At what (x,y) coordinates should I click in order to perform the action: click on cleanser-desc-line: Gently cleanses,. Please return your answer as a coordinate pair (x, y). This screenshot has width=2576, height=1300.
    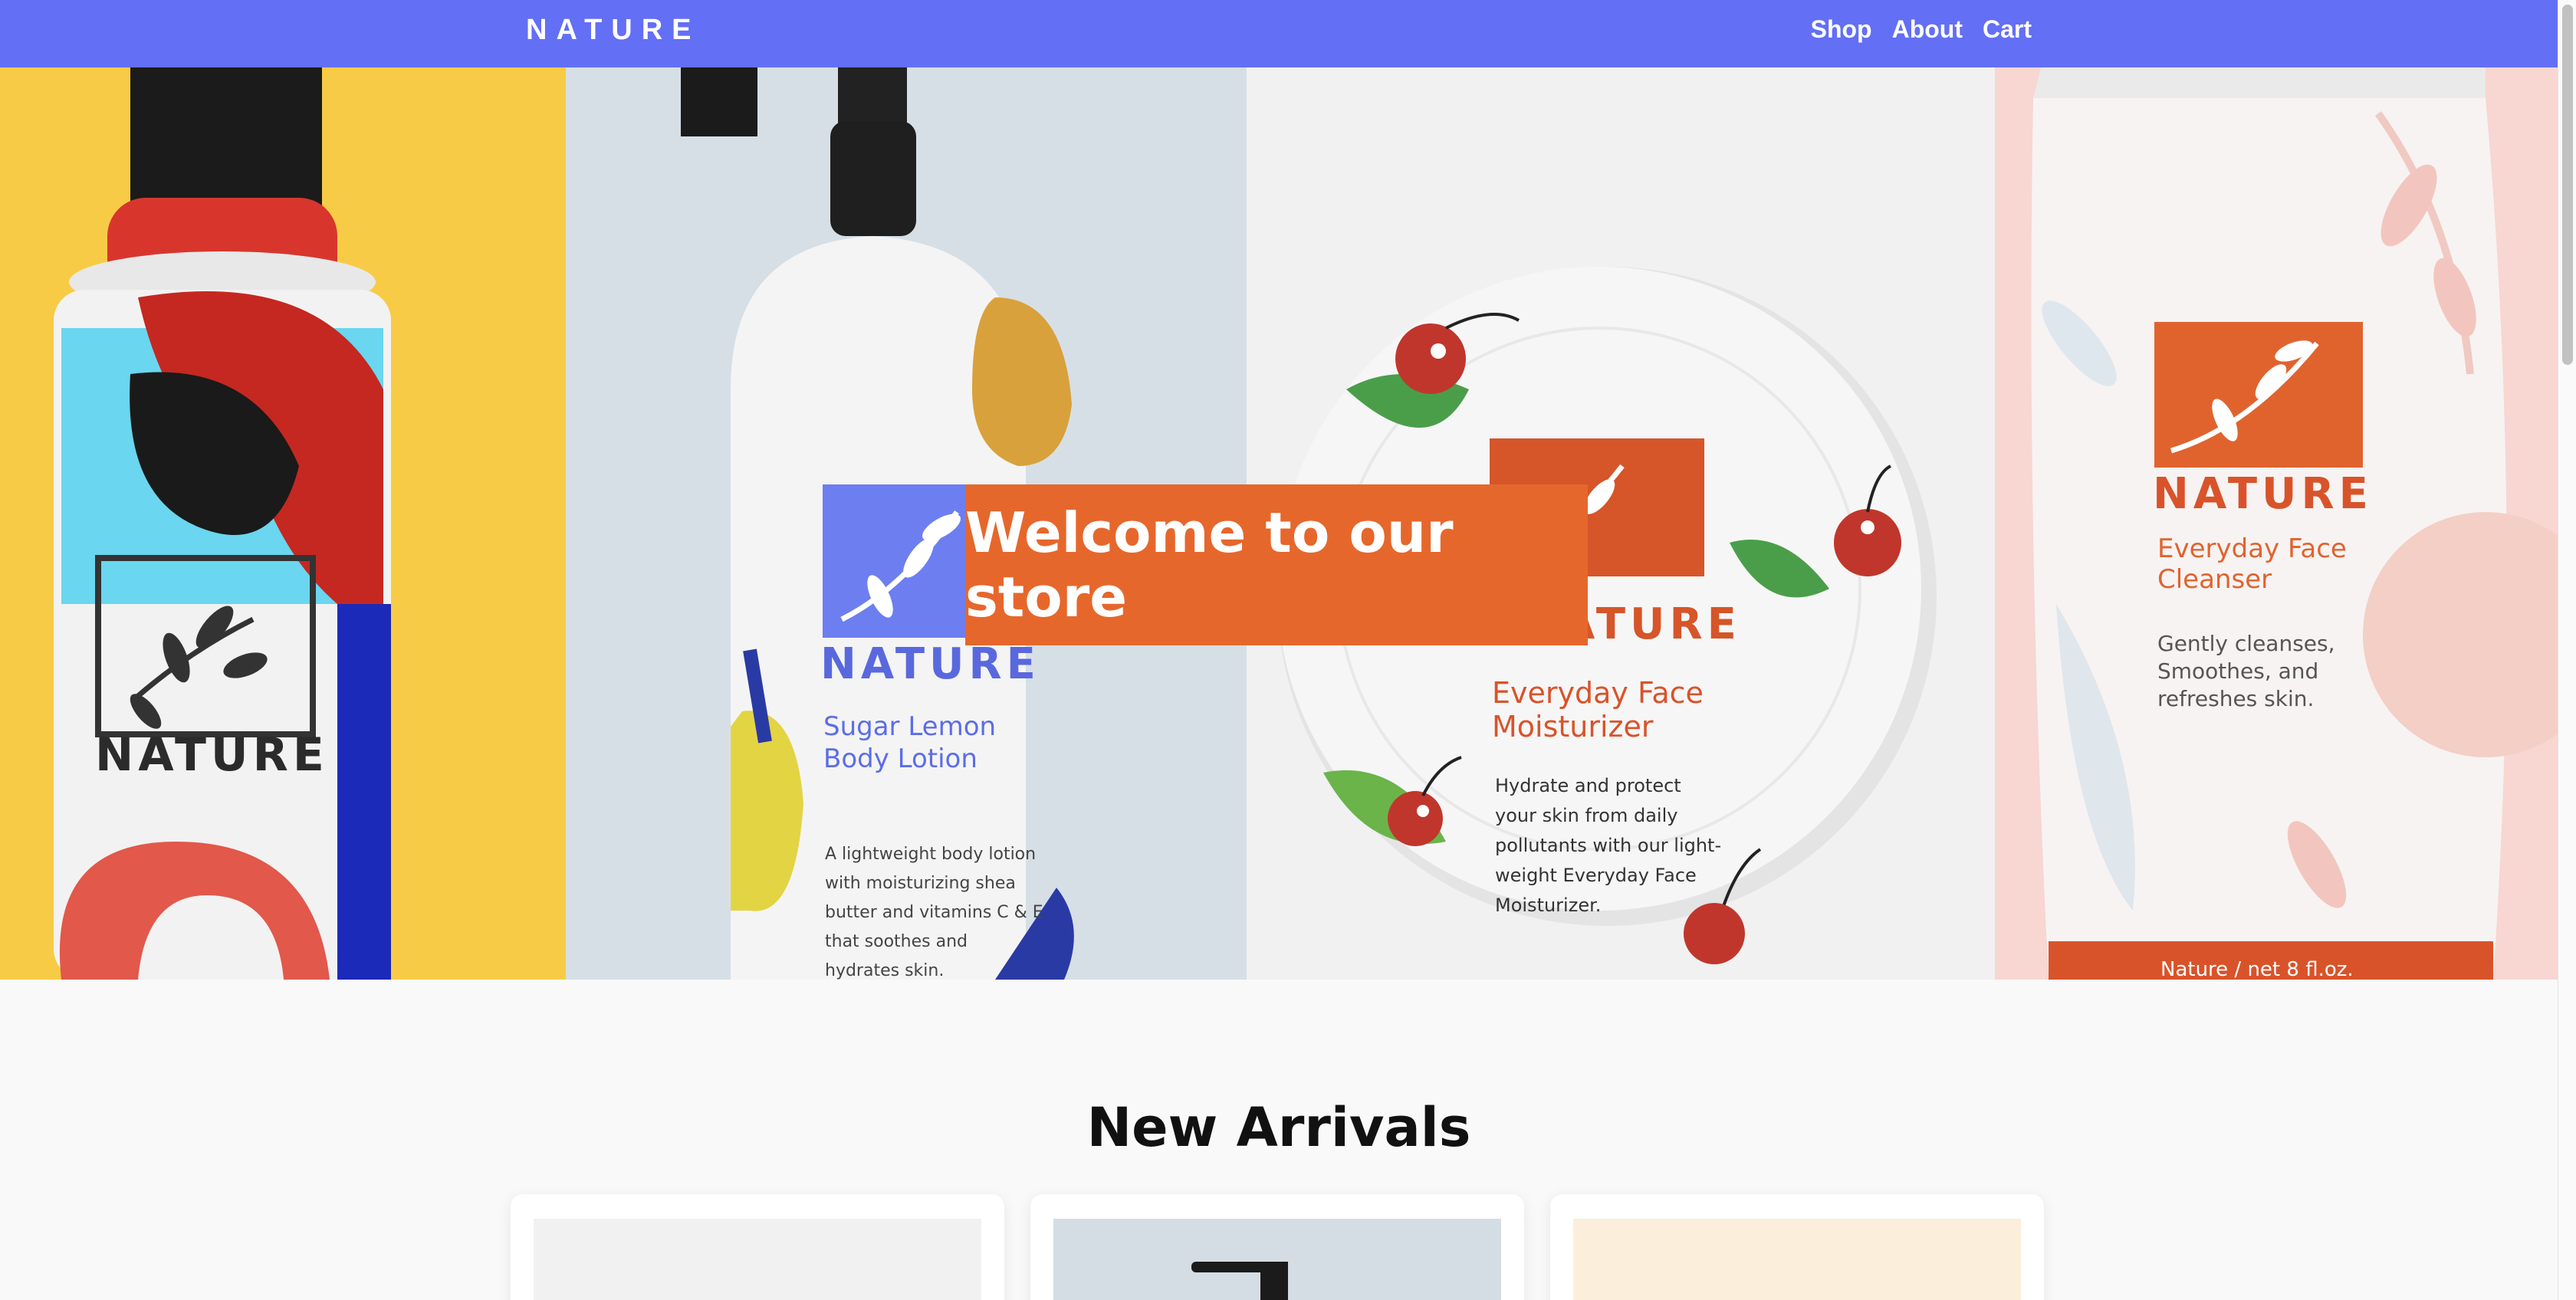
    Looking at the image, I should click on (2246, 643).